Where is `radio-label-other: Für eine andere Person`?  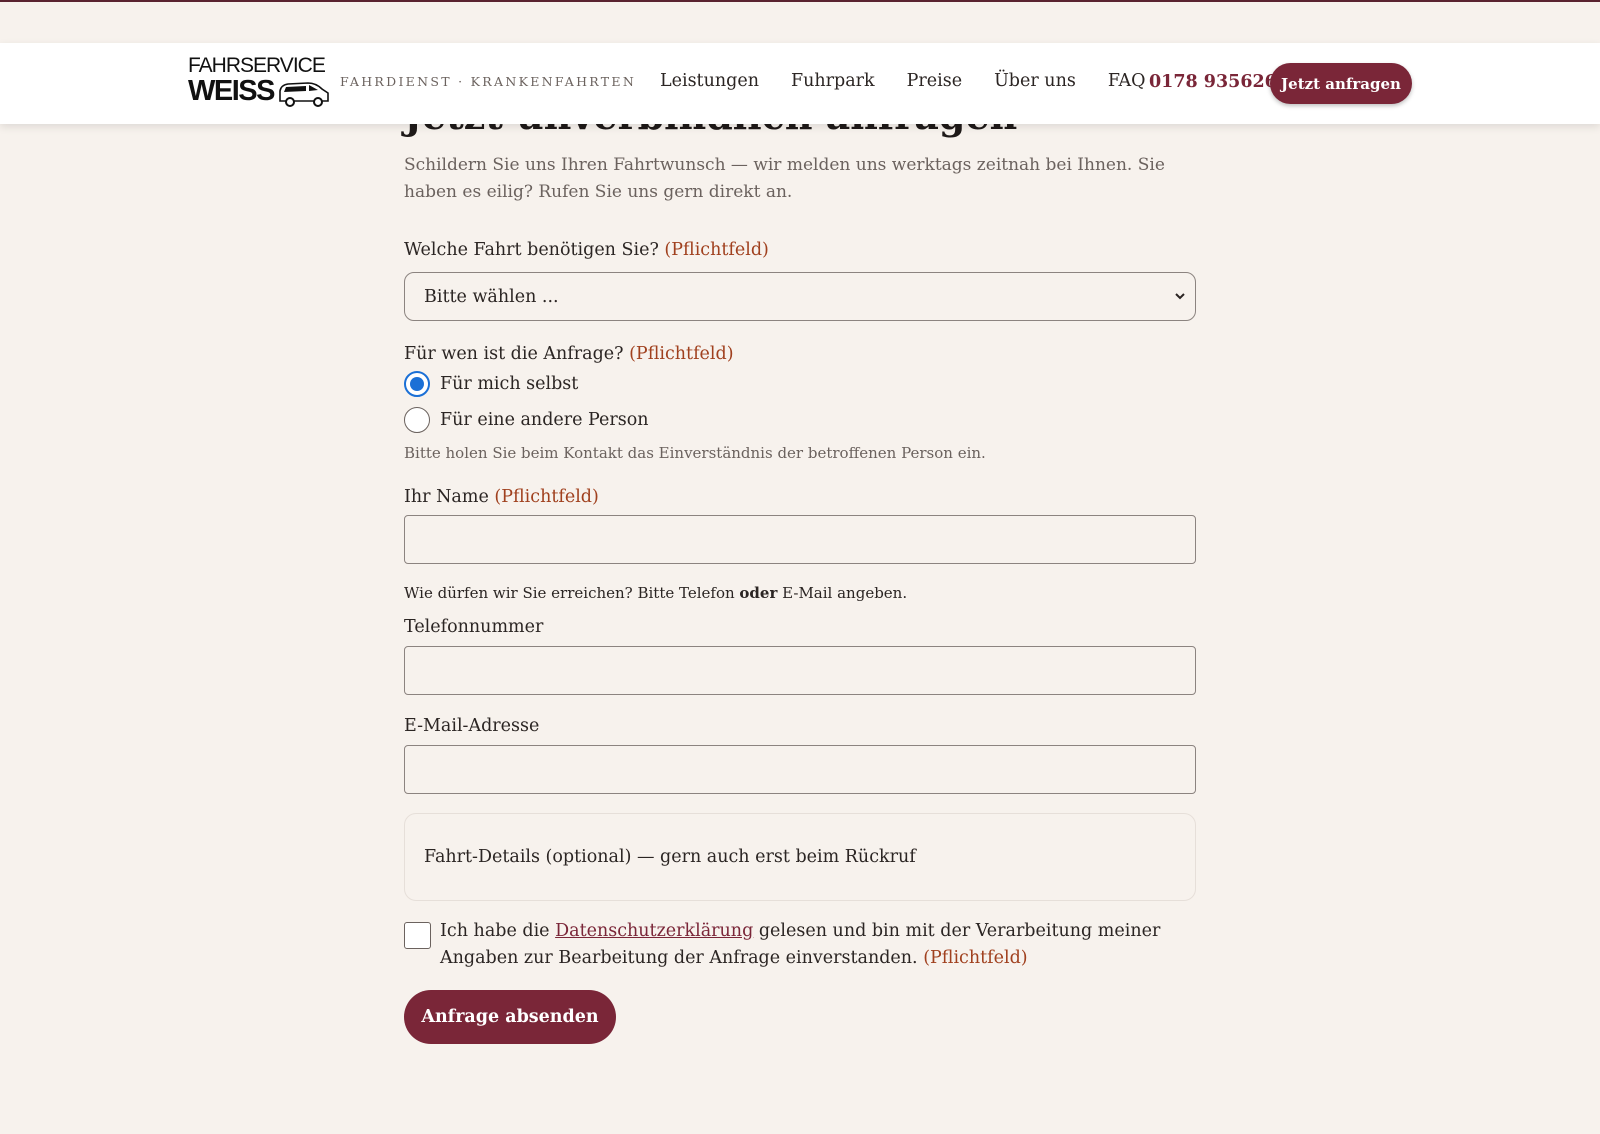 radio-label-other: Für eine andere Person is located at coordinates (544, 420).